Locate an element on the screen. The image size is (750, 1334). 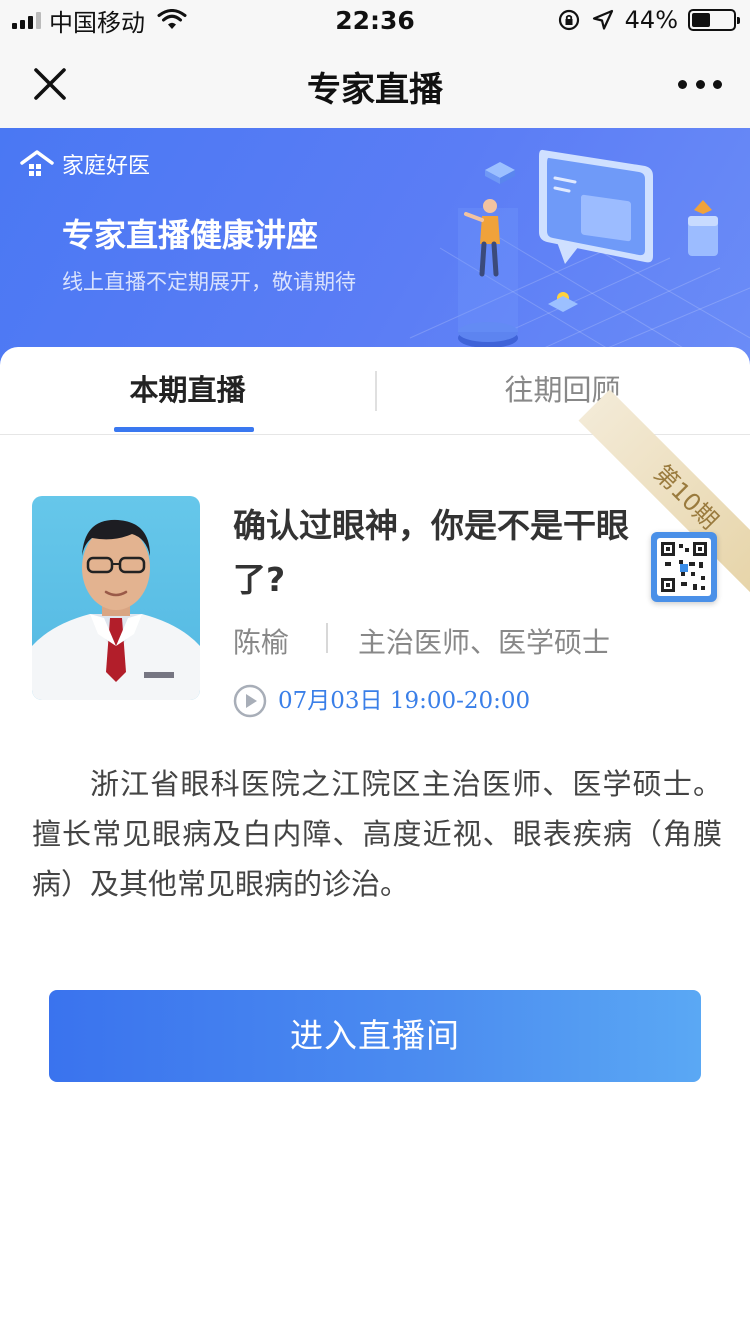
page-title: 专家直播 is located at coordinates (375, 90).